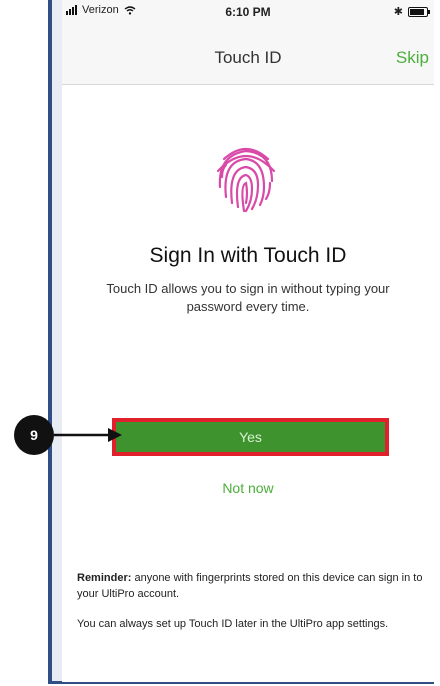 This screenshot has height=686, width=440. I want to click on yes-button: Yes, so click(250, 437).